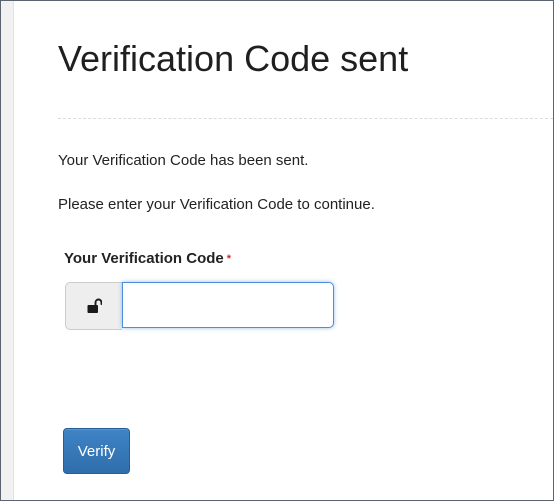 The width and height of the screenshot is (554, 501). Describe the element at coordinates (233, 58) in the screenshot. I see `page-title: Verification Code sent` at that location.